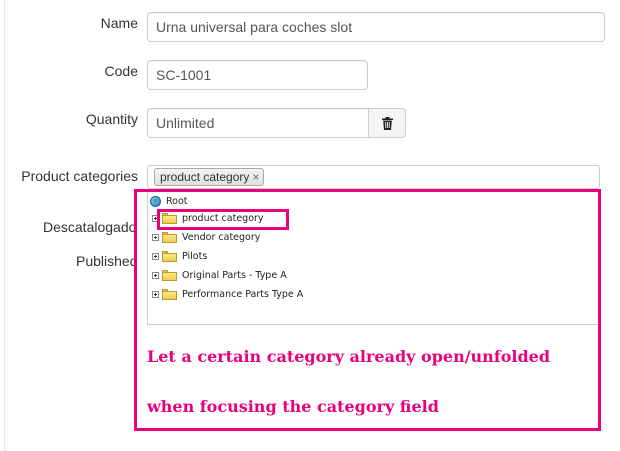  I want to click on chip-remove-icon: ×, so click(255, 177).